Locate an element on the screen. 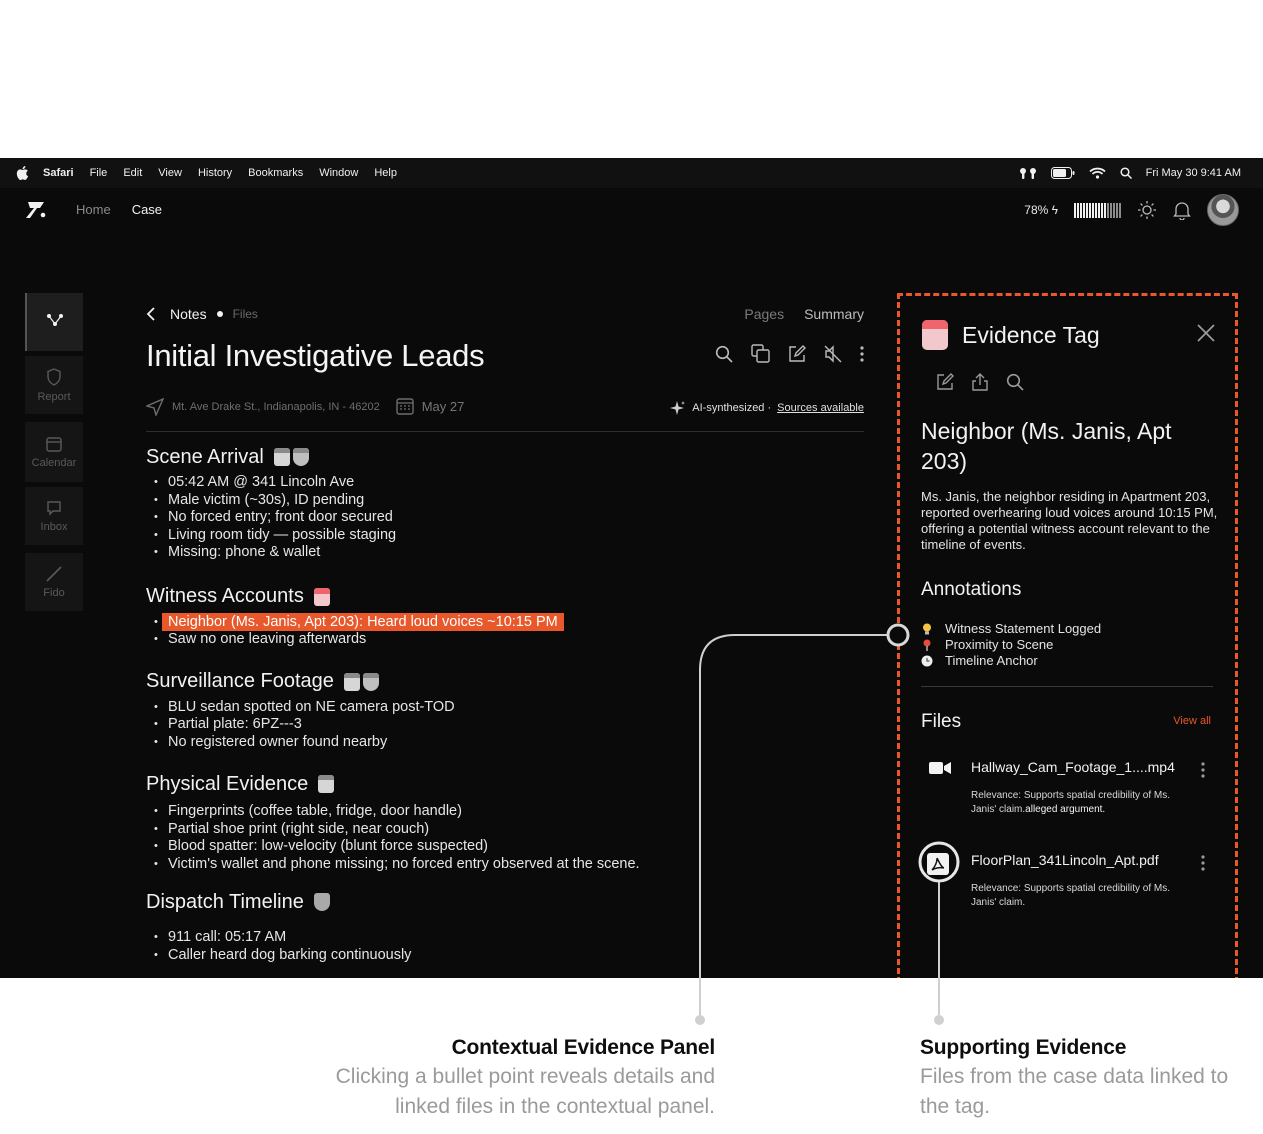 This screenshot has width=1263, height=1134. sidebar-item-report: Report is located at coordinates (54, 385).